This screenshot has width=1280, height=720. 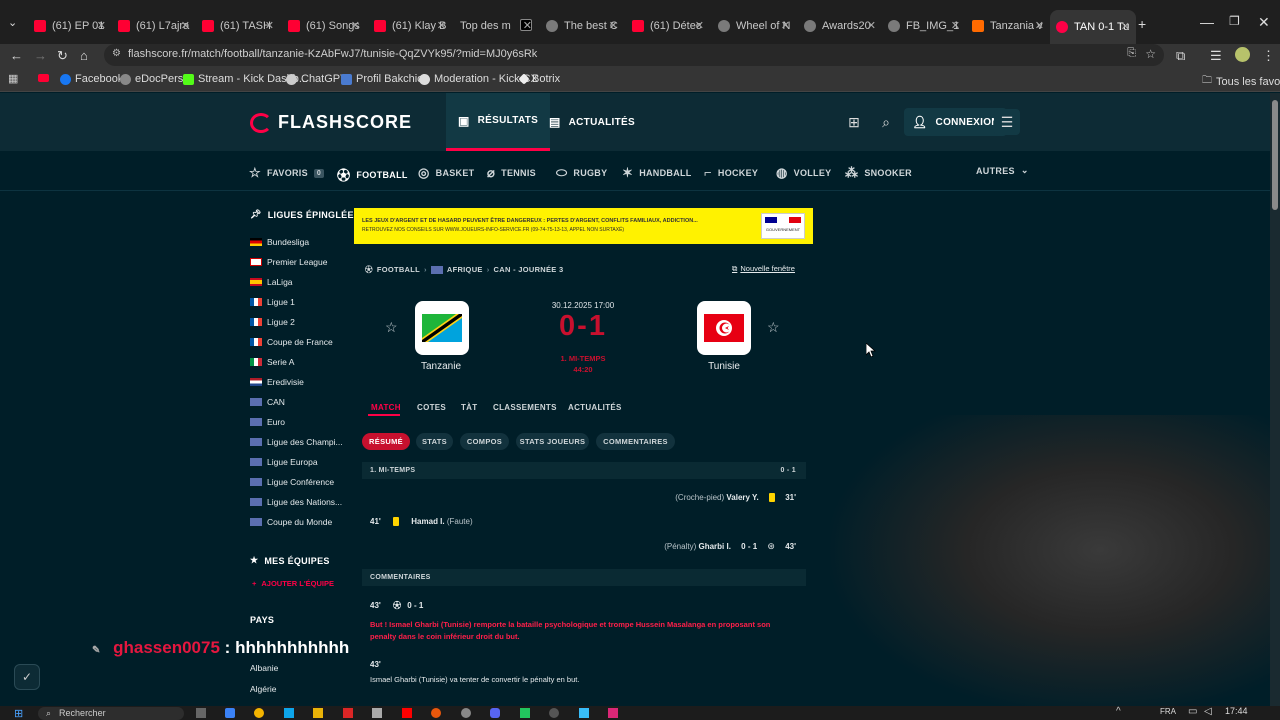 I want to click on extensions-icon: ⧉, so click(x=1180, y=56).